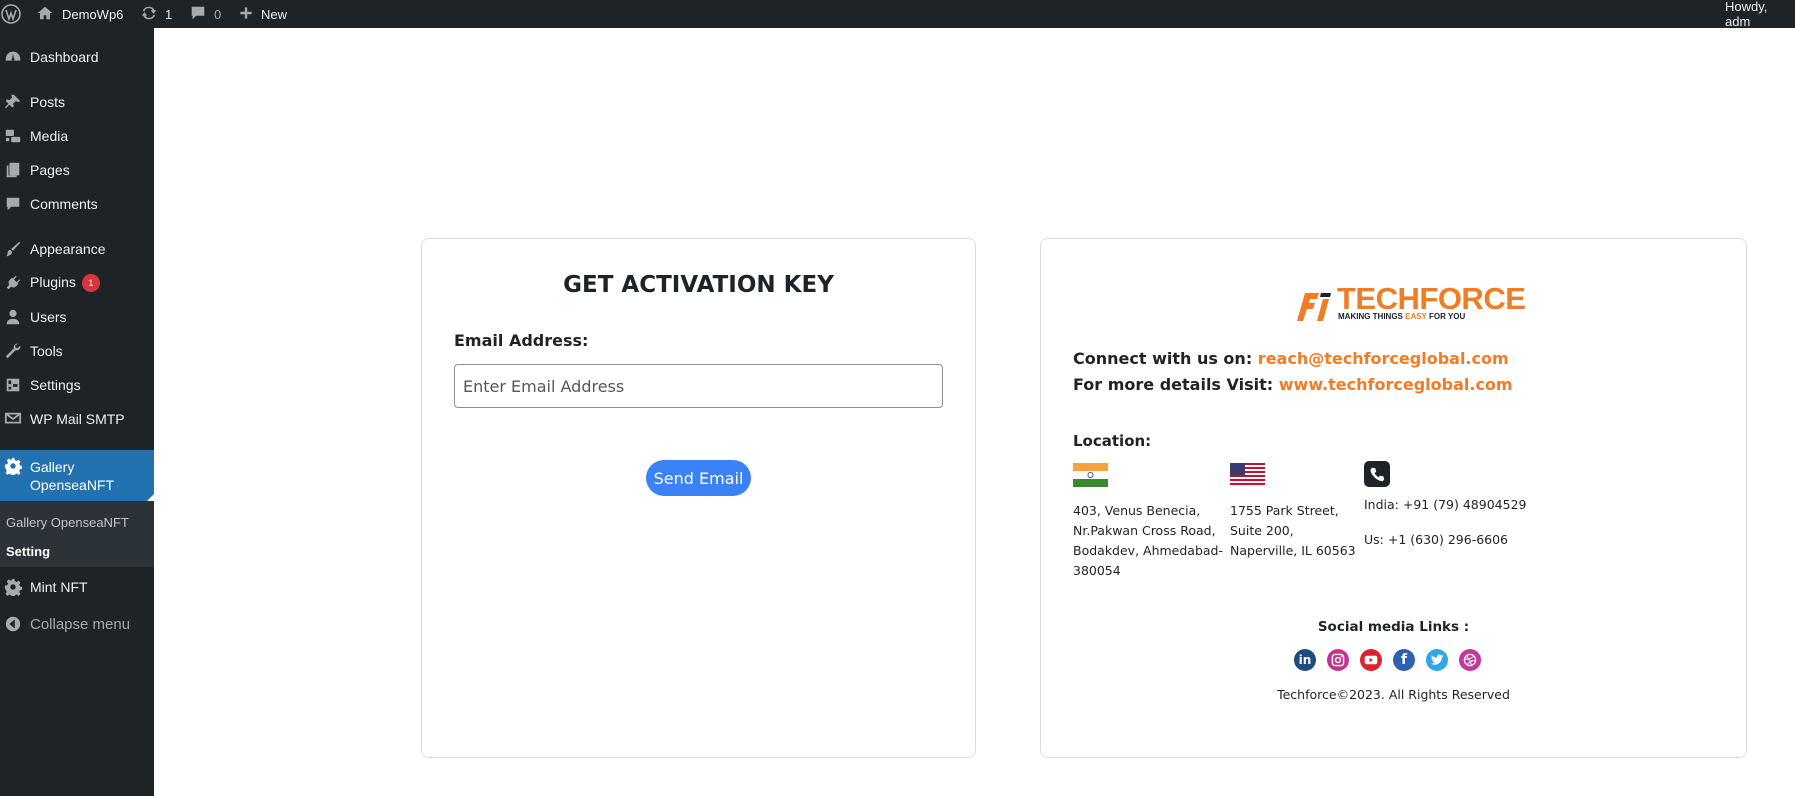 The height and width of the screenshot is (796, 1795). I want to click on plug-icon, so click(13, 283).